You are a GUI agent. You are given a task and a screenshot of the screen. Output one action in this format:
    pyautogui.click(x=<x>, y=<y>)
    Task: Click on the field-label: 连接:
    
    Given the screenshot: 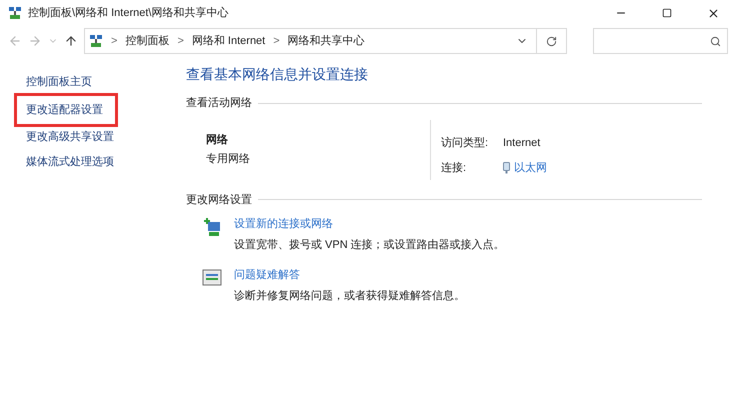 What is the action you would take?
    pyautogui.click(x=454, y=168)
    